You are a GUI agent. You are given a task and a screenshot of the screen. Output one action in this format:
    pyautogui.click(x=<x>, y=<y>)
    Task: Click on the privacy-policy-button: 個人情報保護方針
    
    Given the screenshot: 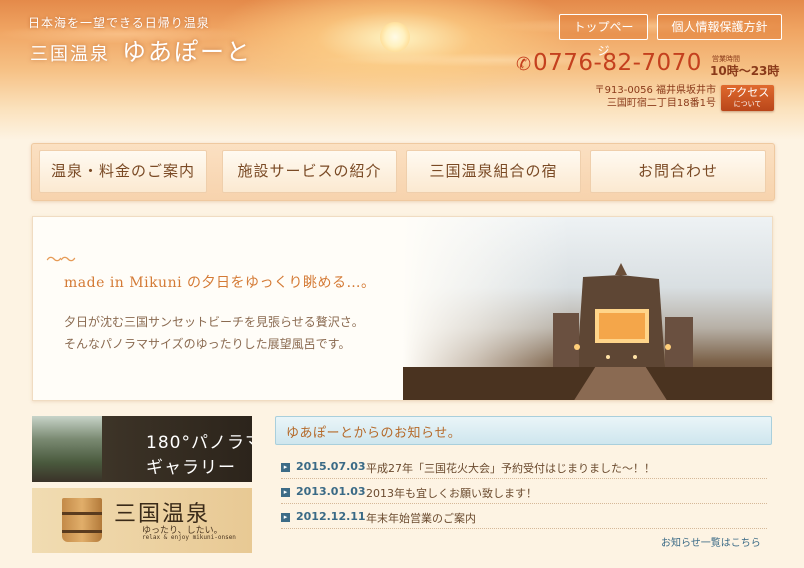 What is the action you would take?
    pyautogui.click(x=719, y=27)
    